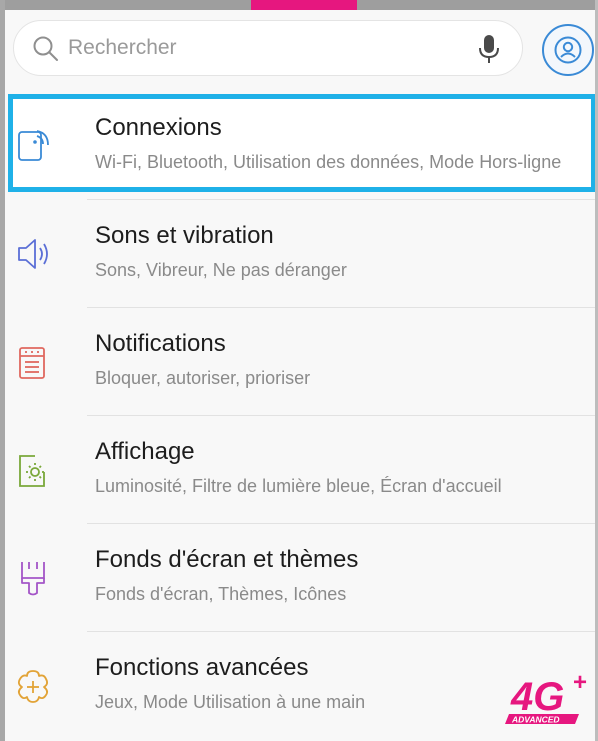 The height and width of the screenshot is (741, 598). Describe the element at coordinates (2, 370) in the screenshot. I see `left-edge` at that location.